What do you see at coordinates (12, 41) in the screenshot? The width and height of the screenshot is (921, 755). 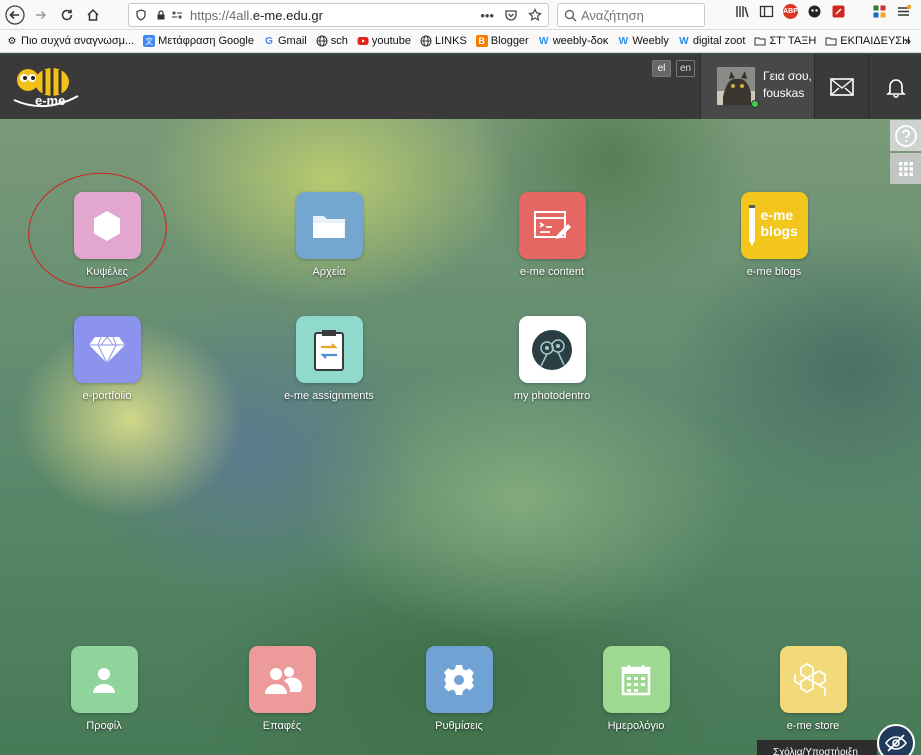 I see `gear-icon: ⚙` at bounding box center [12, 41].